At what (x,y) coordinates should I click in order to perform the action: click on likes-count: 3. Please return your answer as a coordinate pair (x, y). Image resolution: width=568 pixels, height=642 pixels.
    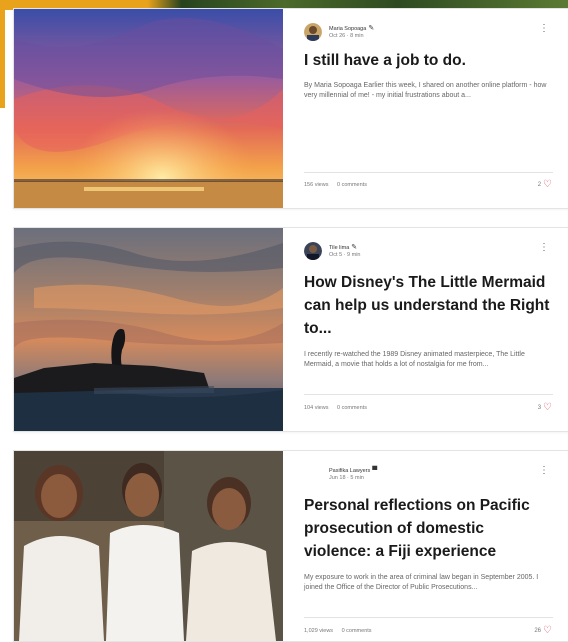
    Looking at the image, I should click on (539, 408).